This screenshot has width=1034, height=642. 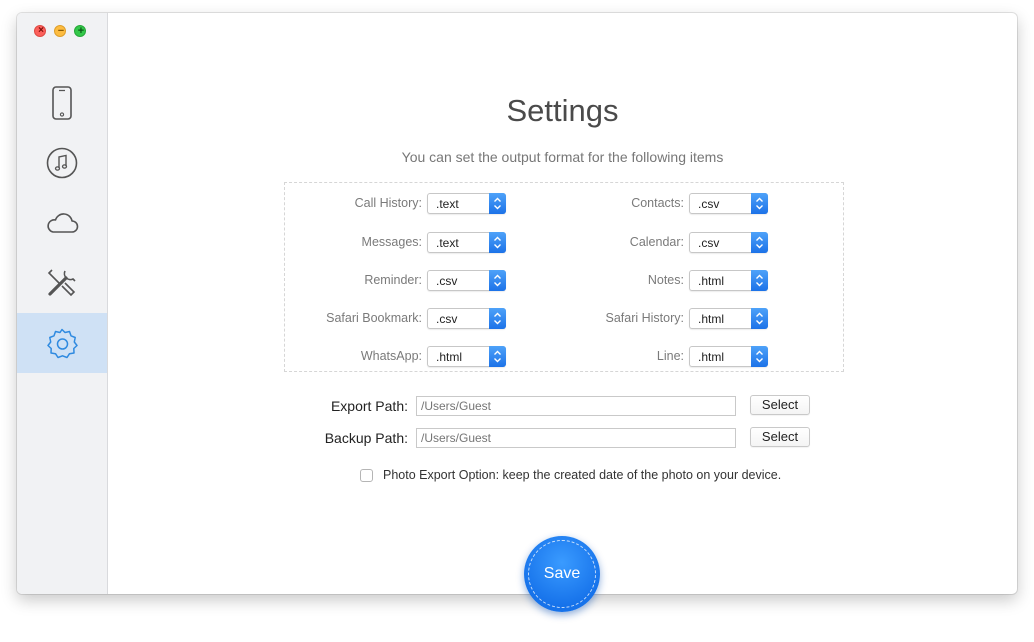 I want to click on format-select-messages: .text, so click(x=466, y=242).